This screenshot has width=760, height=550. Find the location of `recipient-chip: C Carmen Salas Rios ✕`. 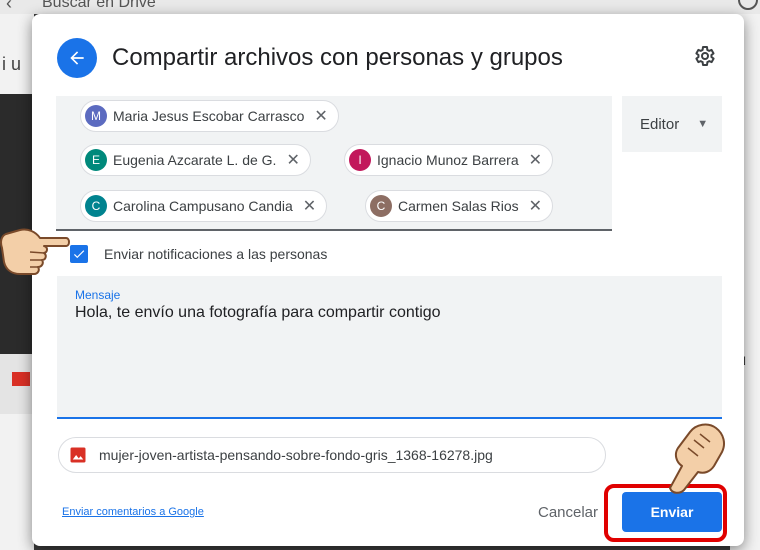

recipient-chip: C Carmen Salas Rios ✕ is located at coordinates (459, 206).